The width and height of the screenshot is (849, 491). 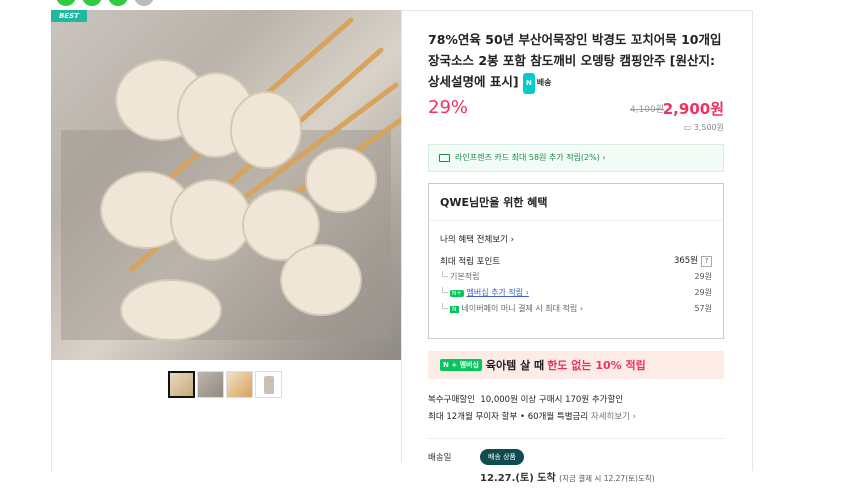 I want to click on installment-text: 최대 12개월 무이자 할부 • 60개월 특별금리, so click(x=508, y=416).